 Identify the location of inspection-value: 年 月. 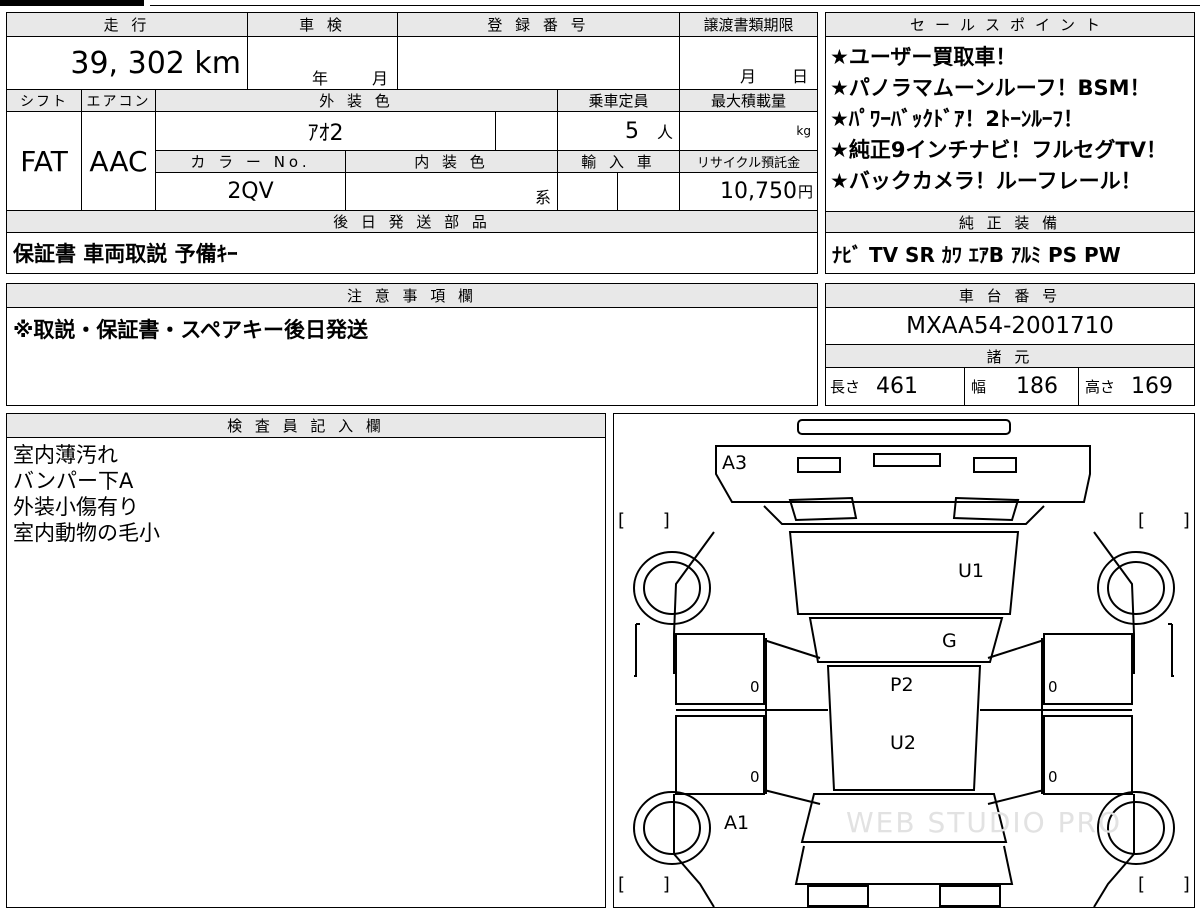
(322, 63).